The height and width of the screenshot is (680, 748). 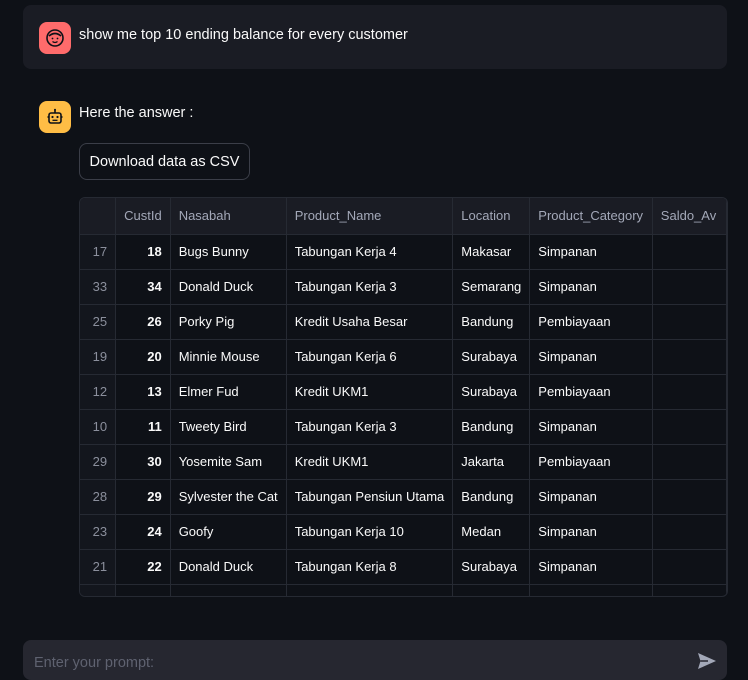 What do you see at coordinates (98, 287) in the screenshot?
I see `row-index-cell: 33` at bounding box center [98, 287].